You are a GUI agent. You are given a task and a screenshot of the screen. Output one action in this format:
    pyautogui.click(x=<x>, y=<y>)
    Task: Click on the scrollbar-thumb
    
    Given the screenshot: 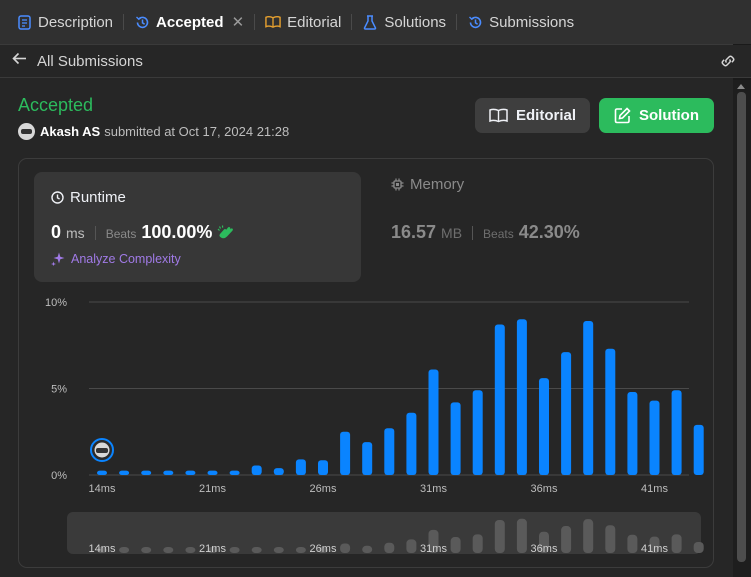 What is the action you would take?
    pyautogui.click(x=741, y=327)
    